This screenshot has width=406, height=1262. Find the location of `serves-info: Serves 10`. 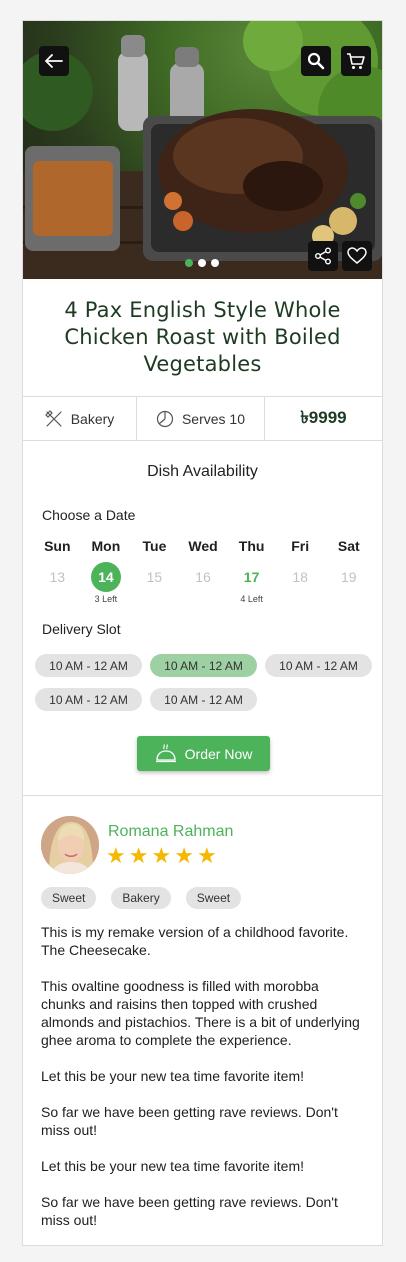

serves-info: Serves 10 is located at coordinates (201, 418).